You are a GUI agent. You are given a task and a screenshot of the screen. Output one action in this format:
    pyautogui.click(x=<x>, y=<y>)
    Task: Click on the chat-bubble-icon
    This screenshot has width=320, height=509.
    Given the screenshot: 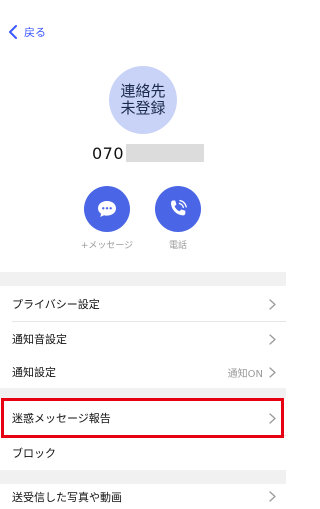 What is the action you would take?
    pyautogui.click(x=107, y=209)
    